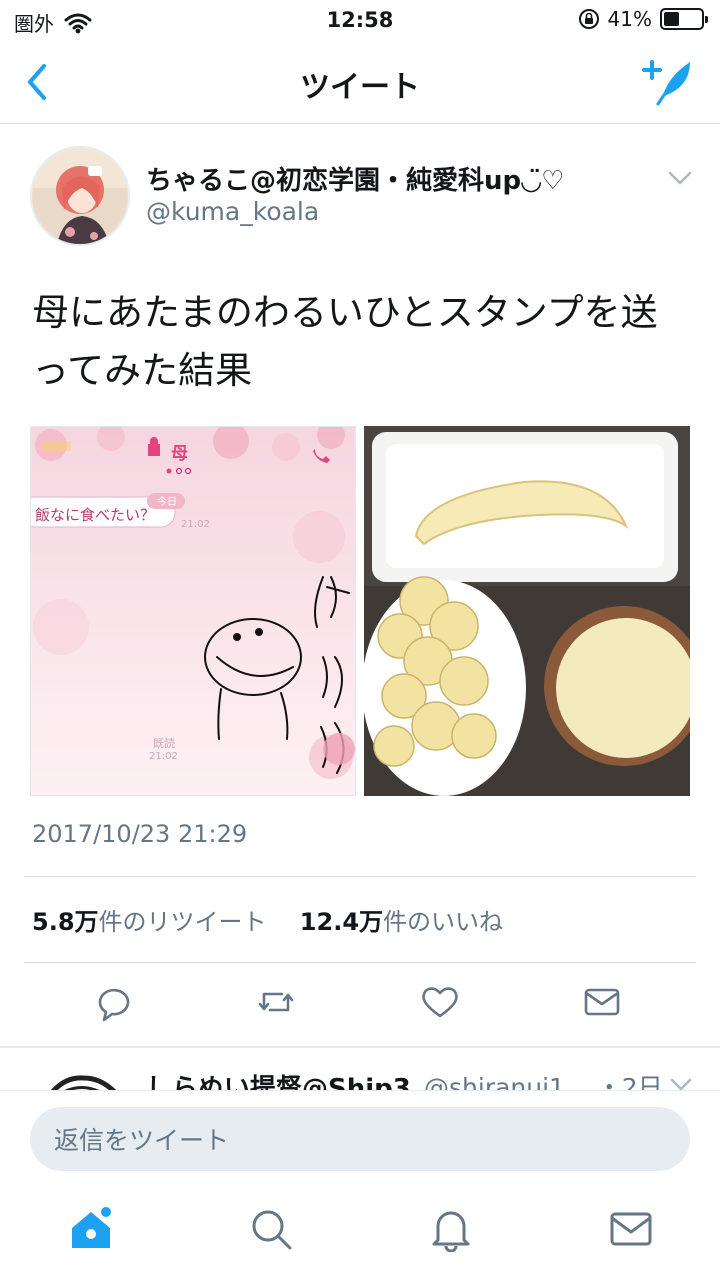 Image resolution: width=720 pixels, height=1280 pixels. I want to click on battery-percent: 41%, so click(629, 19).